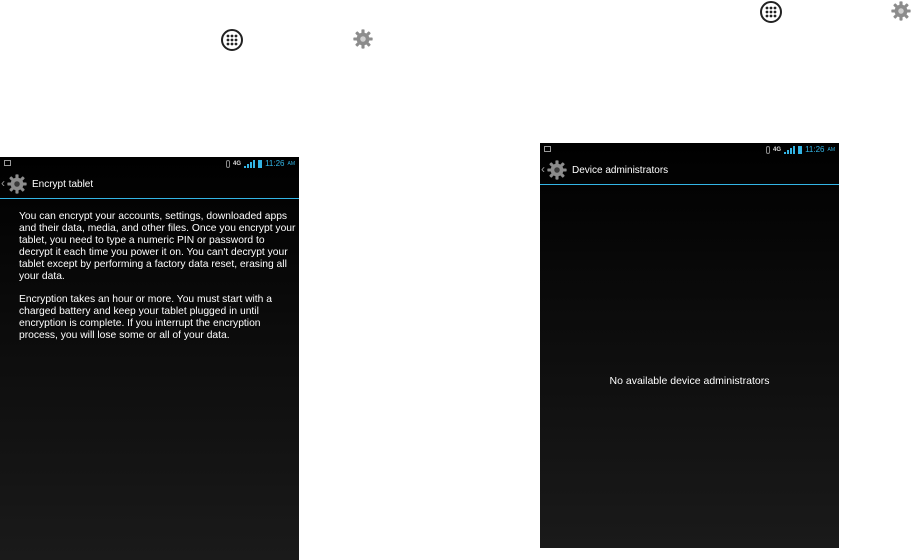  What do you see at coordinates (63, 184) in the screenshot?
I see `page-title: Encrypt tablet` at bounding box center [63, 184].